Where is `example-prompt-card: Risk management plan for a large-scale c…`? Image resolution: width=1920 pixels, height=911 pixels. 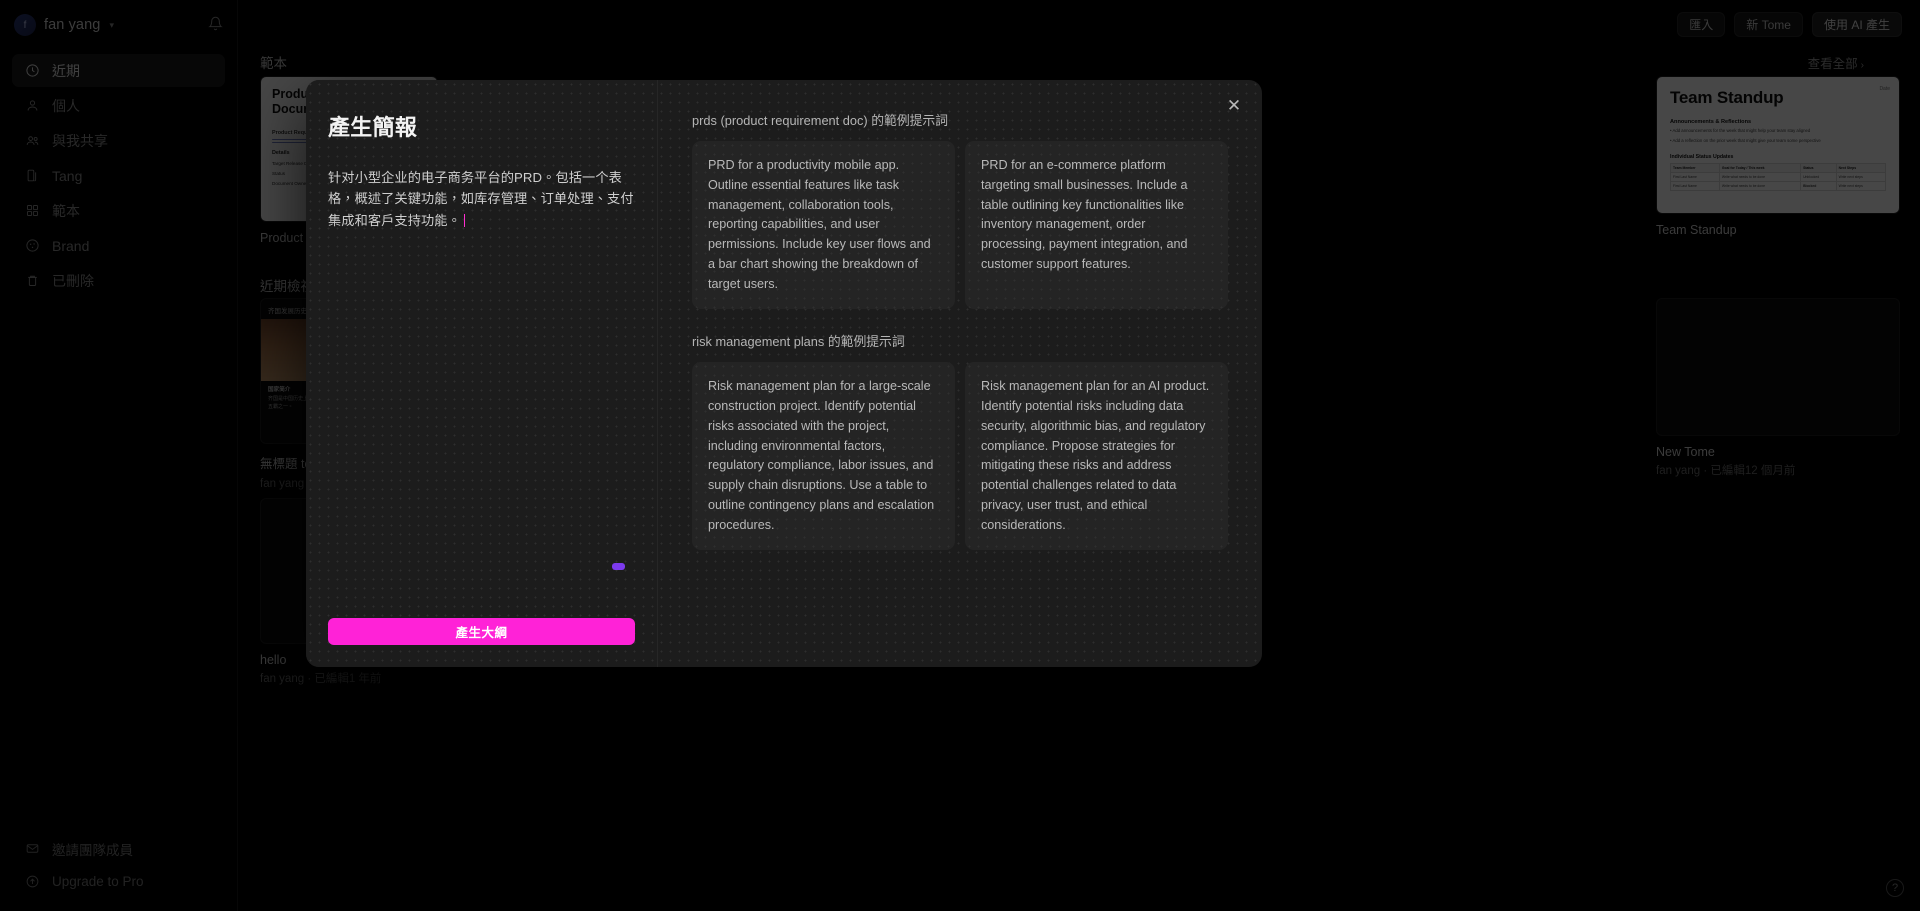
example-prompt-card: Risk management plan for a large-scale c… is located at coordinates (823, 456).